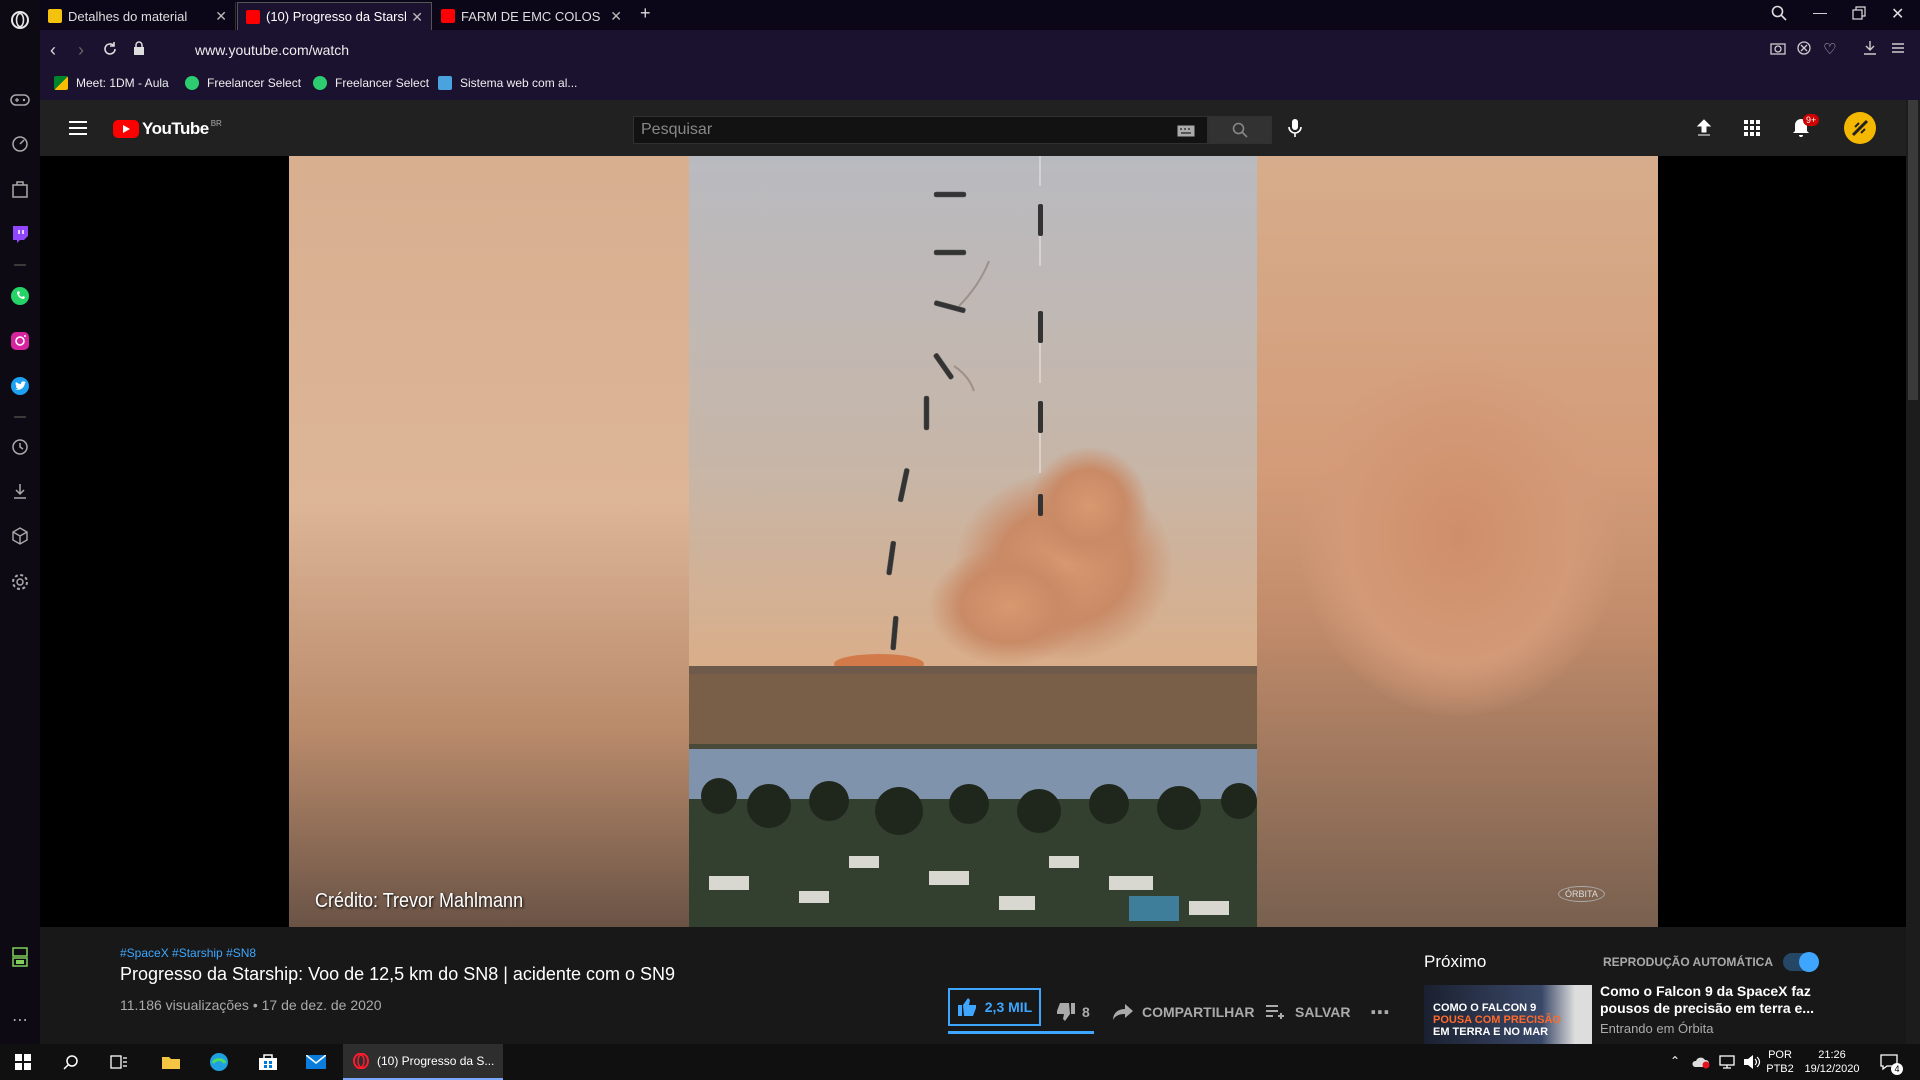 The height and width of the screenshot is (1080, 1920). Describe the element at coordinates (23, 1062) in the screenshot. I see `windows-start-icon` at that location.